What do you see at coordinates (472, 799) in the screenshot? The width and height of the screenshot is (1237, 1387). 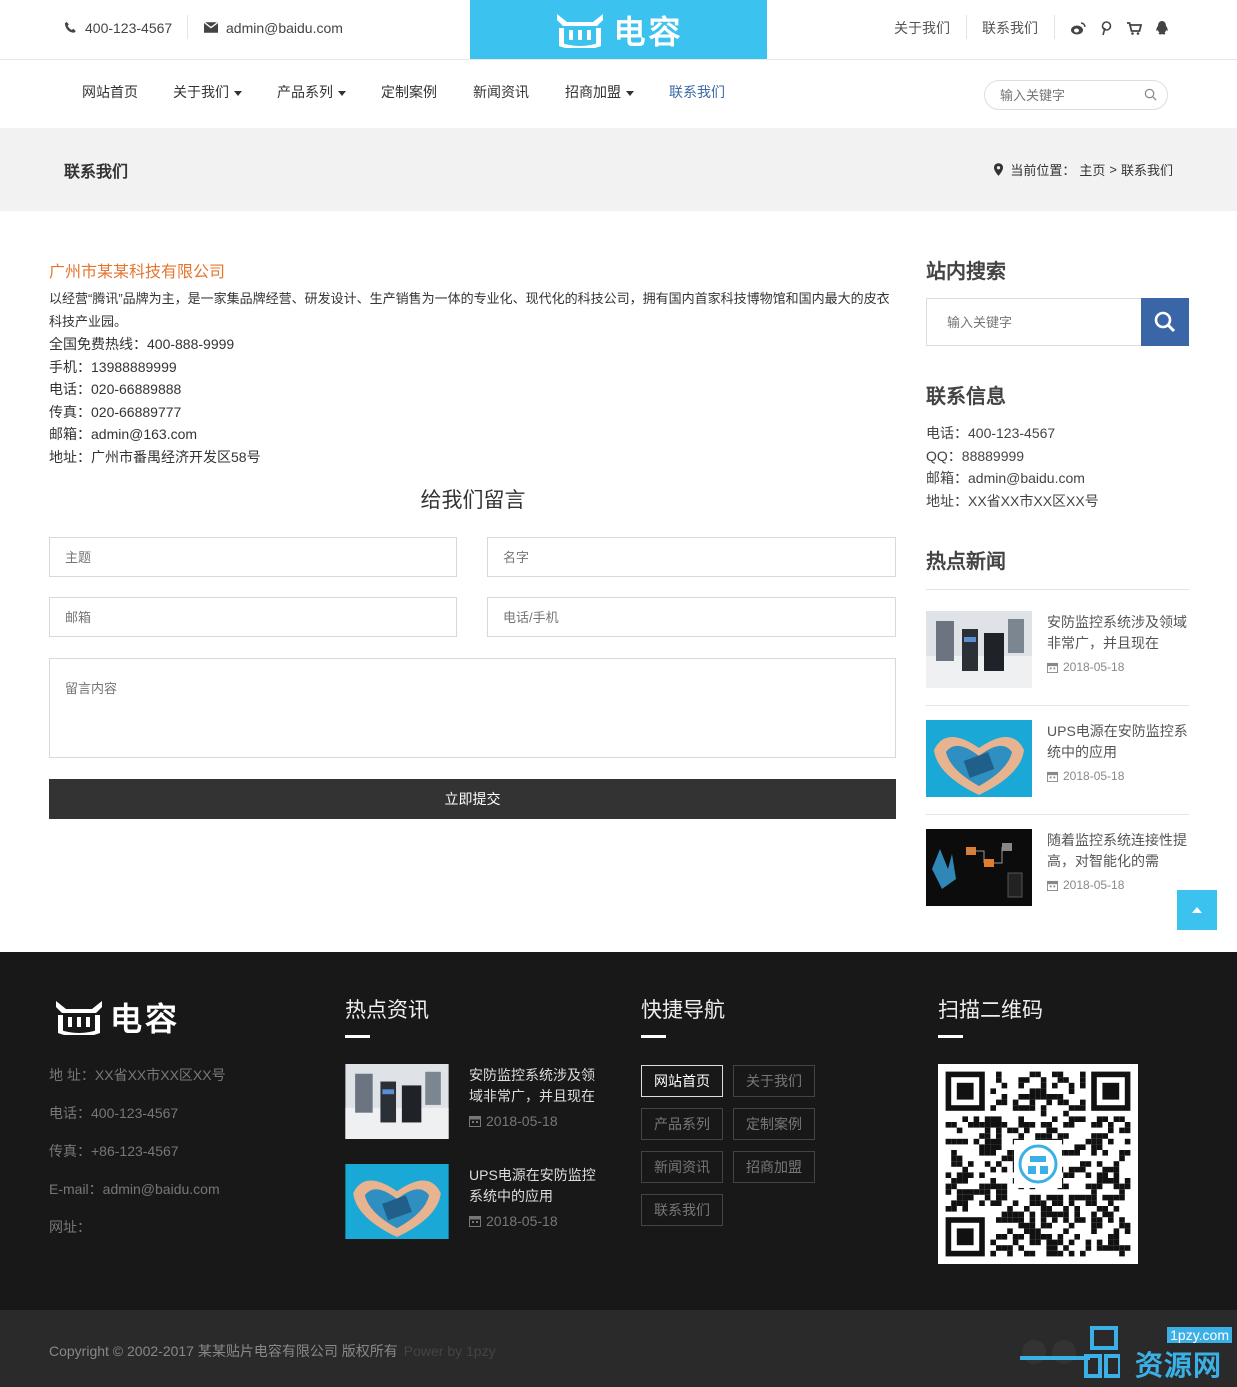 I see `submit-button: 立即提交` at bounding box center [472, 799].